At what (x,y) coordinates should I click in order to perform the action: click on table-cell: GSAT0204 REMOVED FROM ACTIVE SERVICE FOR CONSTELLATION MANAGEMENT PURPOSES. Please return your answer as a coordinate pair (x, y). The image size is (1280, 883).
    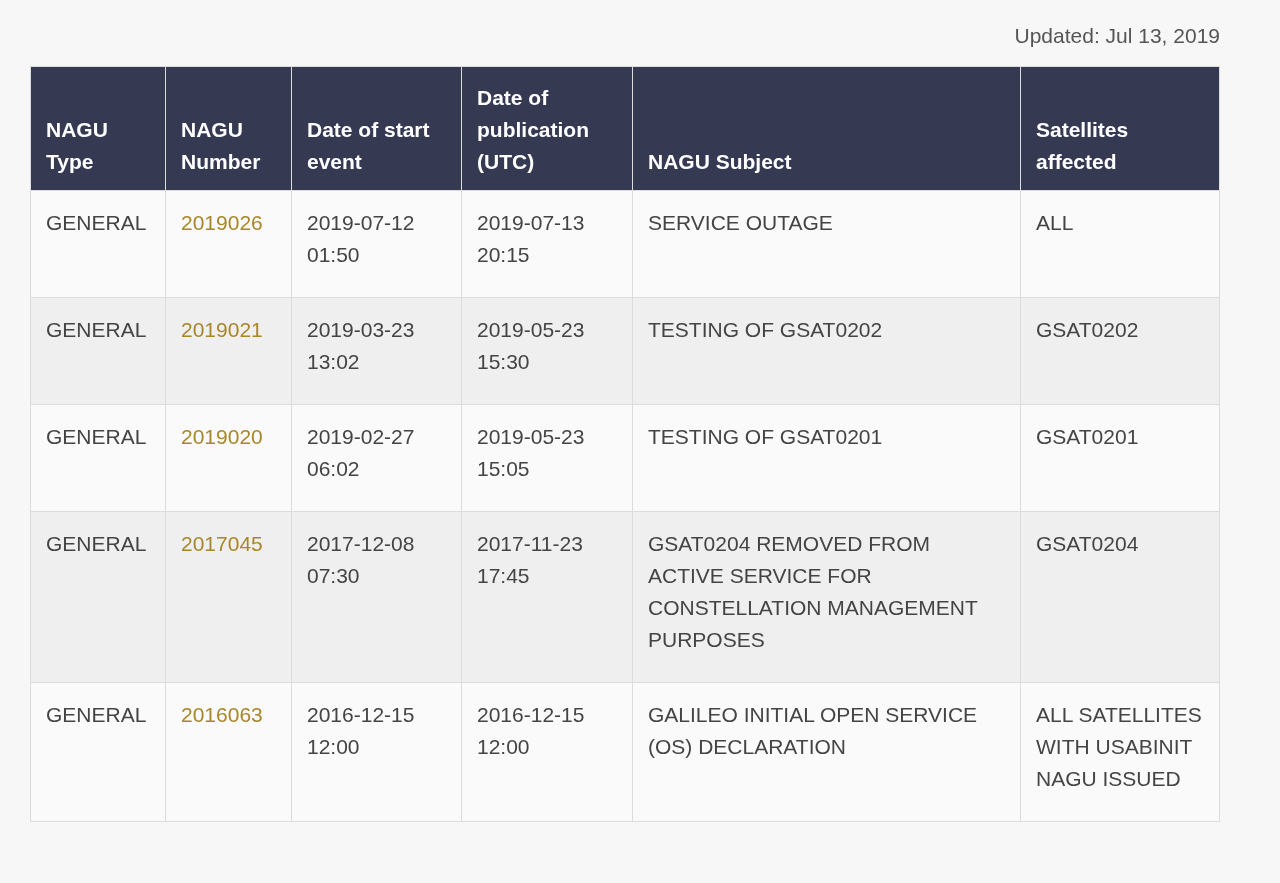
    Looking at the image, I should click on (813, 591).